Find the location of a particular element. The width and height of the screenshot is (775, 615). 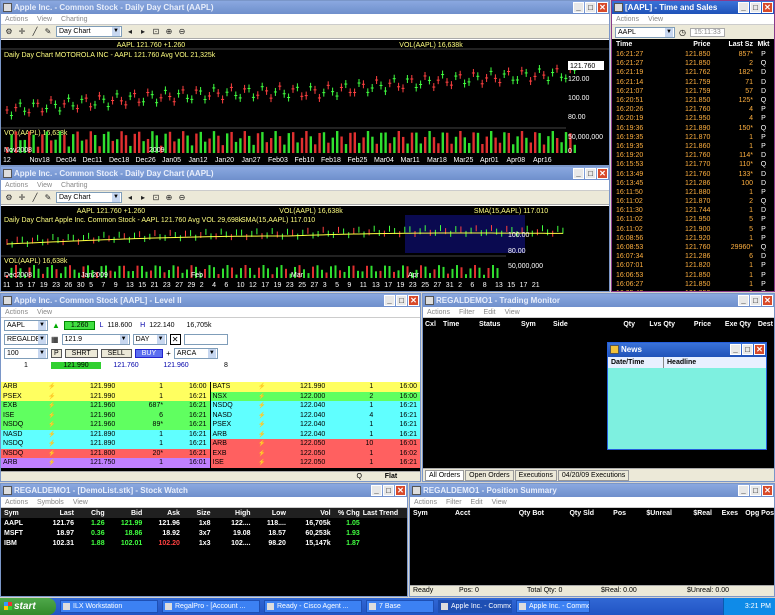

watch-col-chg: Chg is located at coordinates (89, 513).